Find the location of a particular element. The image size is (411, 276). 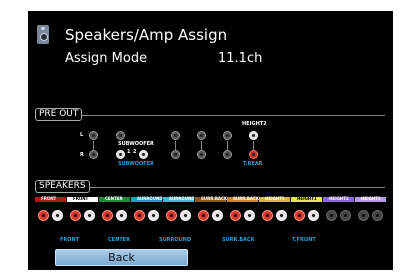

bottom-label-front: FRONT is located at coordinates (70, 240).